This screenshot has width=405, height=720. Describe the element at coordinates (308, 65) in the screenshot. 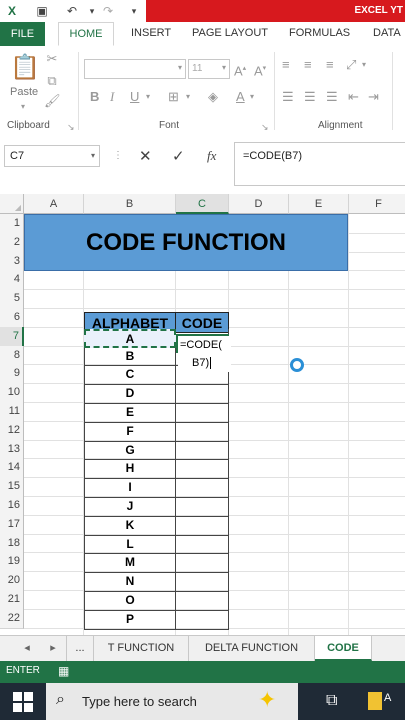

I see `align-middle-icon: ≡` at that location.